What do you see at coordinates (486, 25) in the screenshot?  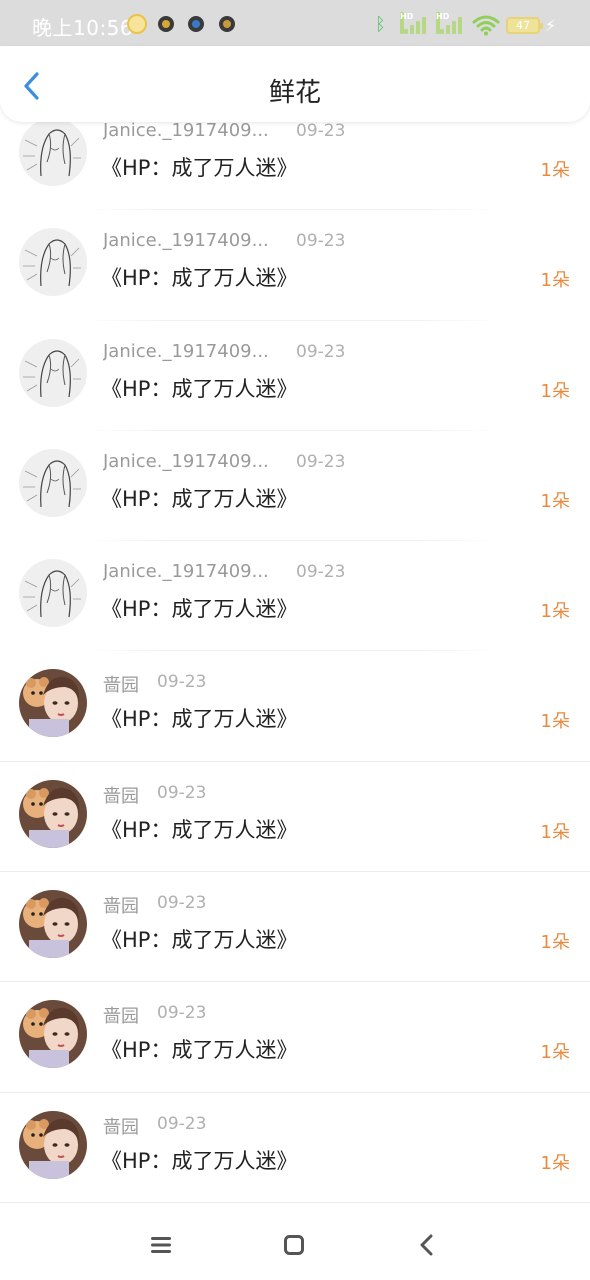 I see `wifi-icon` at bounding box center [486, 25].